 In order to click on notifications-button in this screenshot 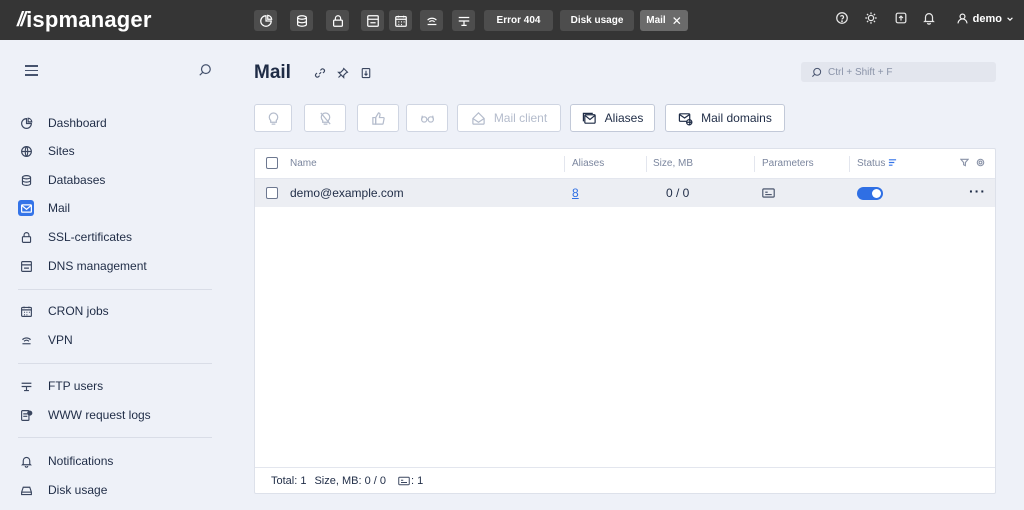, I will do `click(929, 18)`.